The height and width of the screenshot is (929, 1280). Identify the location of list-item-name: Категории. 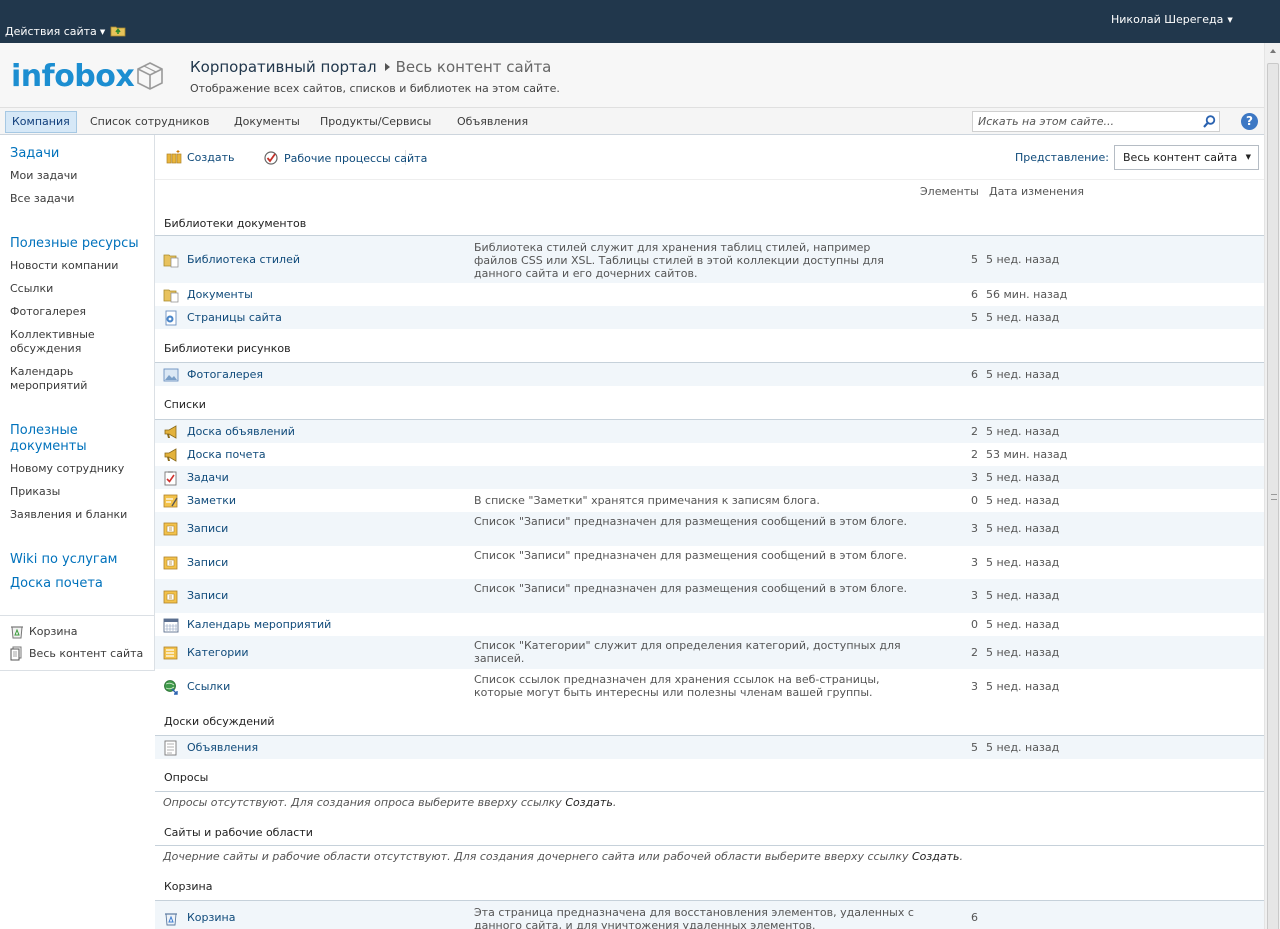
(218, 652).